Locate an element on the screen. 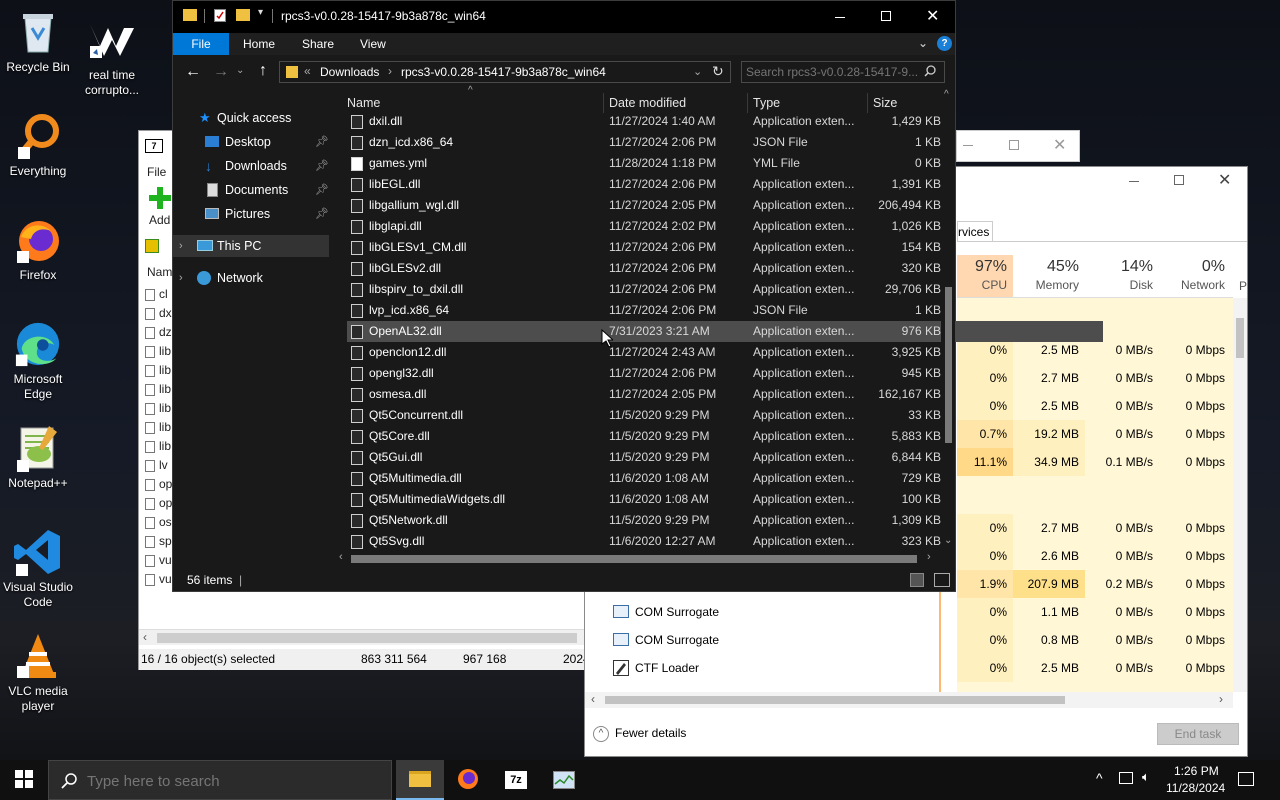 This screenshot has width=1280, height=800. scroll-up-icon: ^ is located at coordinates (946, 94).